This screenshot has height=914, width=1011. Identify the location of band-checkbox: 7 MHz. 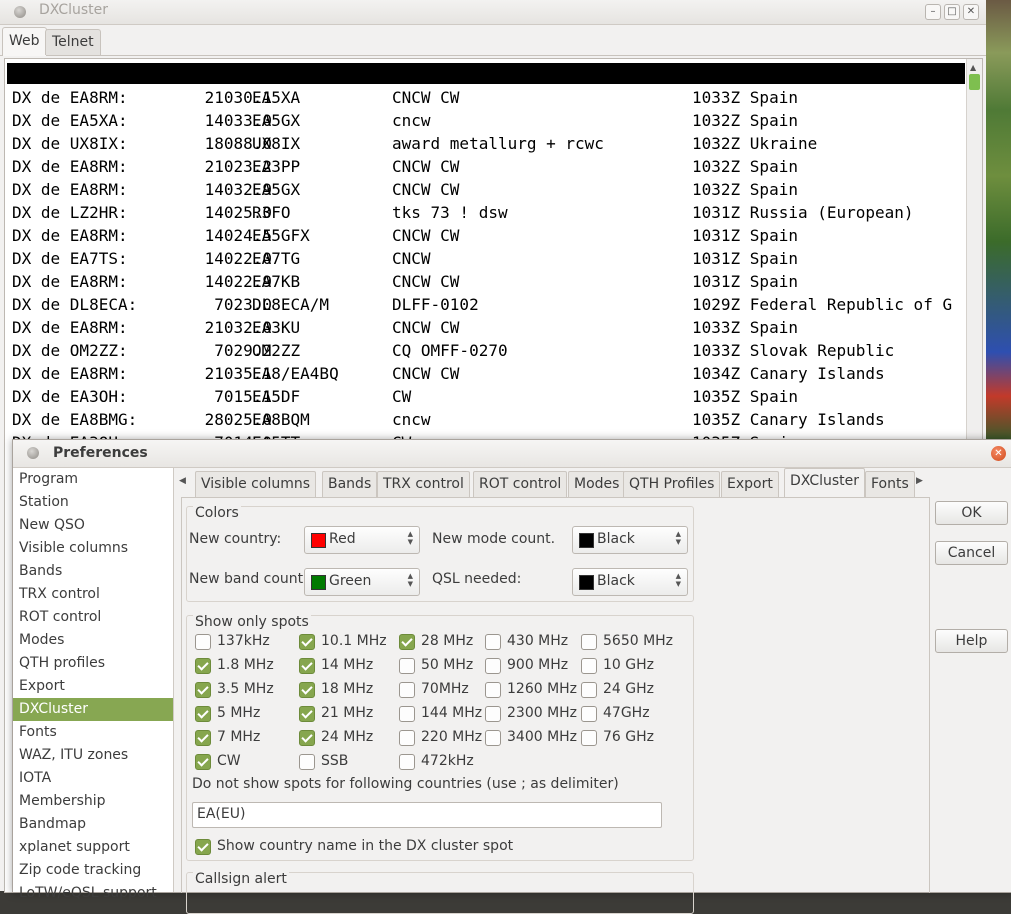
(241, 738).